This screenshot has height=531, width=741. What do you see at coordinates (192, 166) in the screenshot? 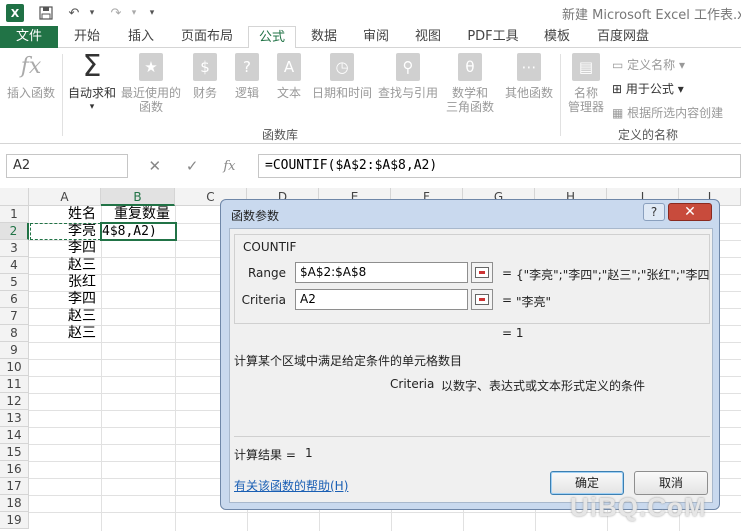
I see `confirm-icon: ✓` at bounding box center [192, 166].